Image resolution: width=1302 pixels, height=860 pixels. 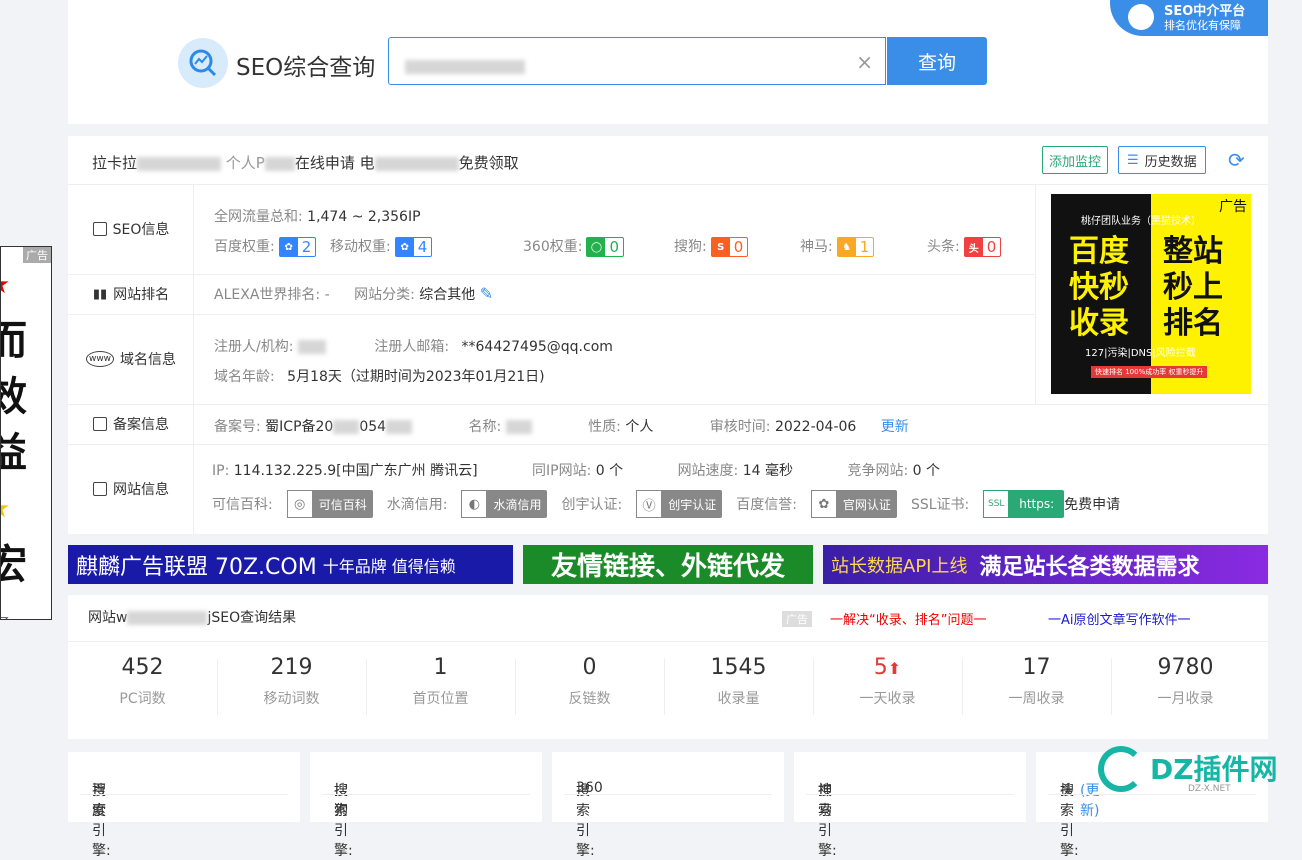 I want to click on weight-label: 头条:, so click(x=943, y=247).